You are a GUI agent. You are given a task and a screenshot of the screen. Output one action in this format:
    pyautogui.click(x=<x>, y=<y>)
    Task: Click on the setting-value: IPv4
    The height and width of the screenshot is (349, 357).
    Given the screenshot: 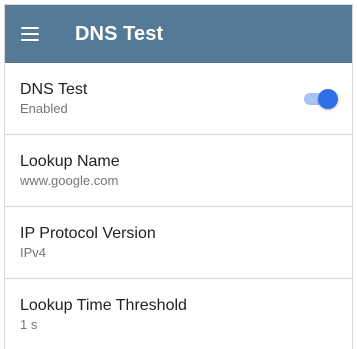 What is the action you would take?
    pyautogui.click(x=33, y=252)
    